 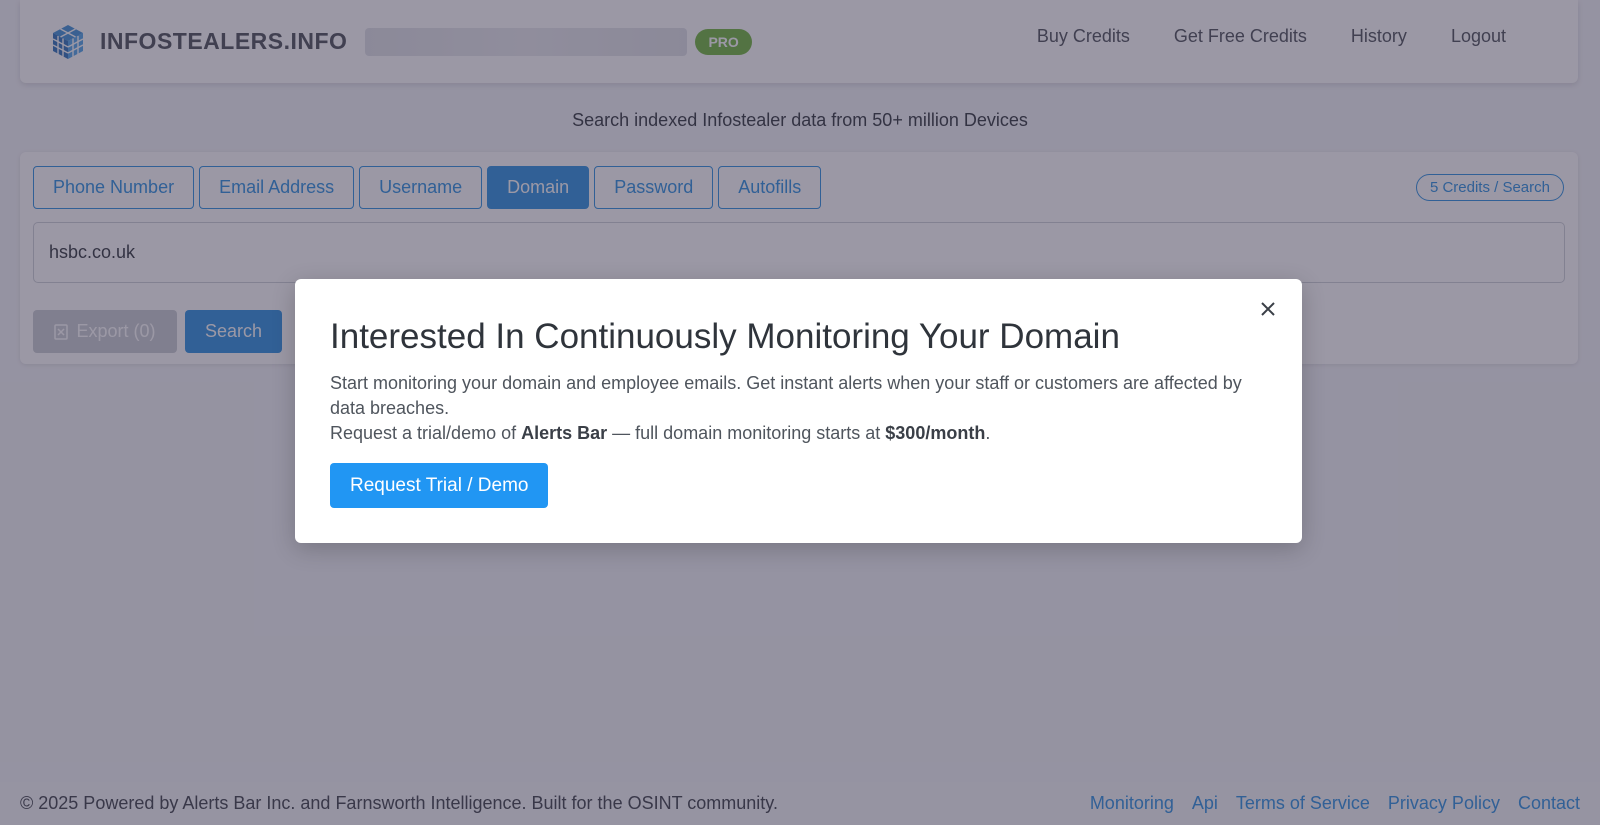 I want to click on close-icon, so click(x=1268, y=309).